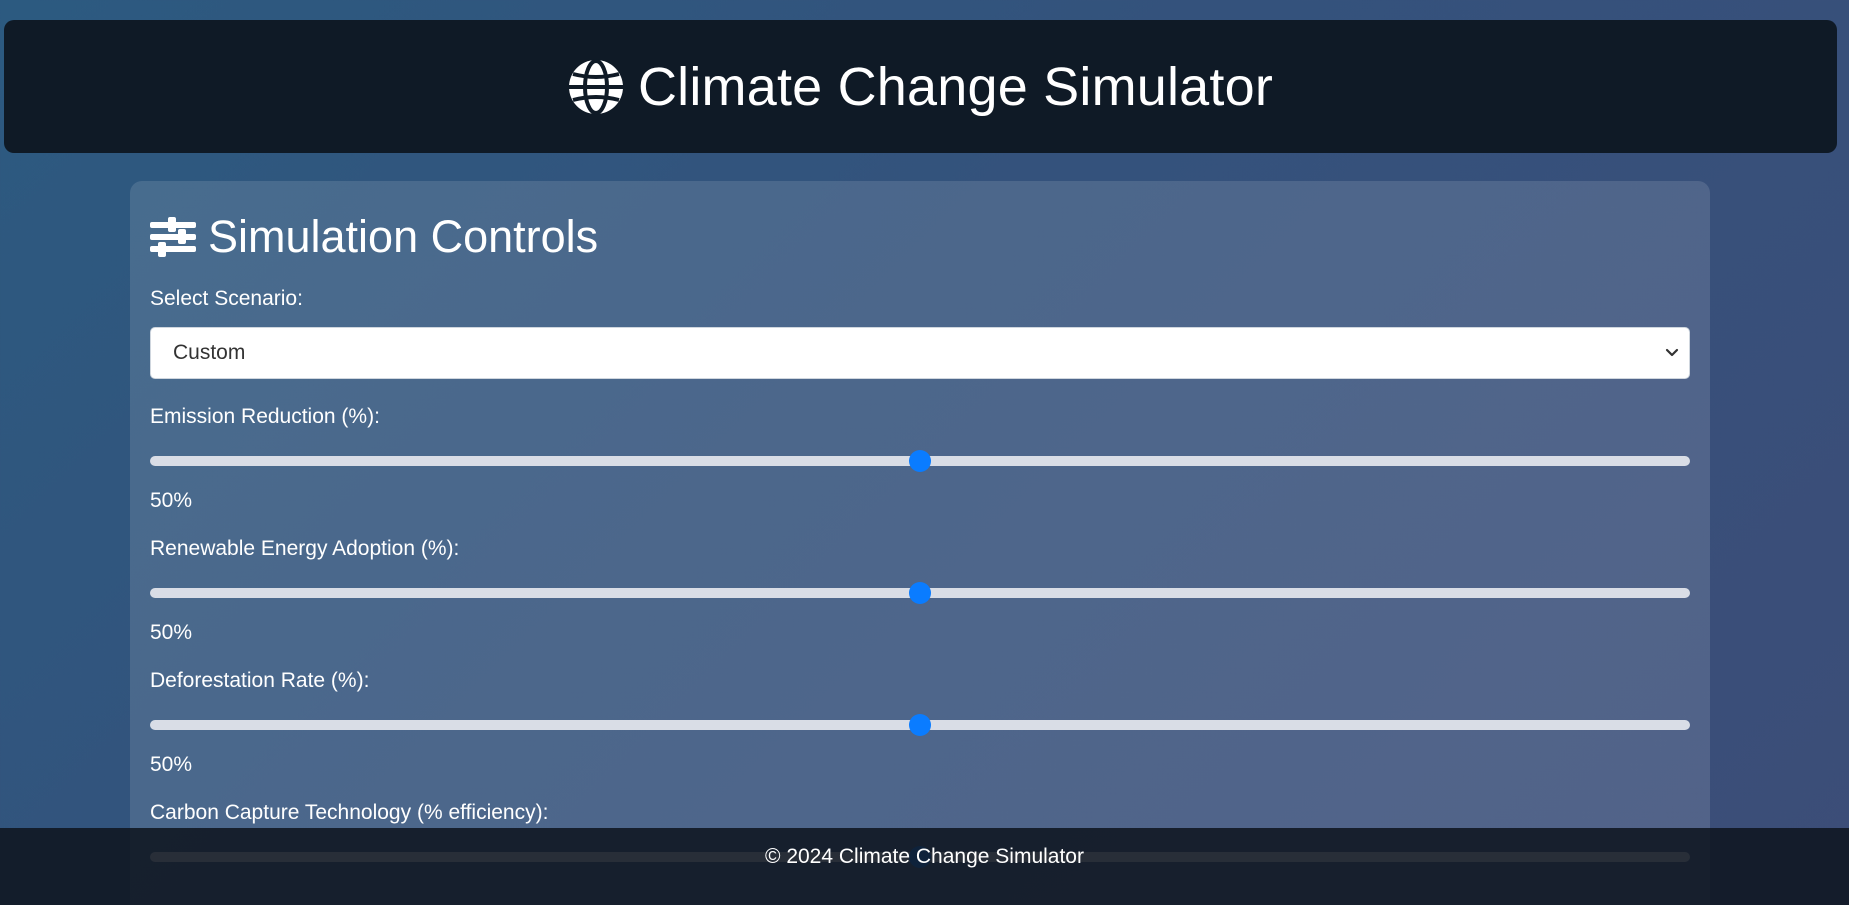 The image size is (1849, 905). I want to click on sliders-icon, so click(173, 237).